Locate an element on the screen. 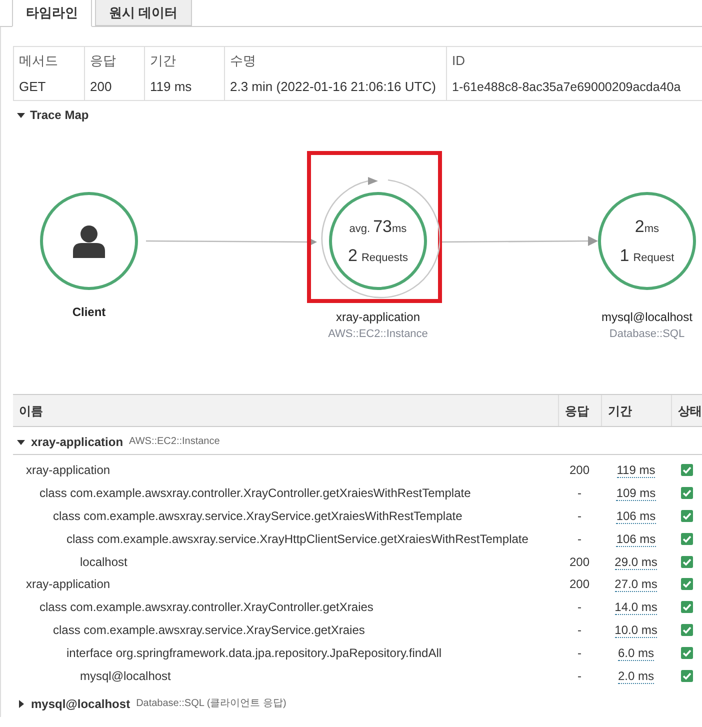 The width and height of the screenshot is (702, 727). trace-name: class com.example.awsxray.controller.XrayController.getXraiesWithRestTemplate is located at coordinates (255, 493).